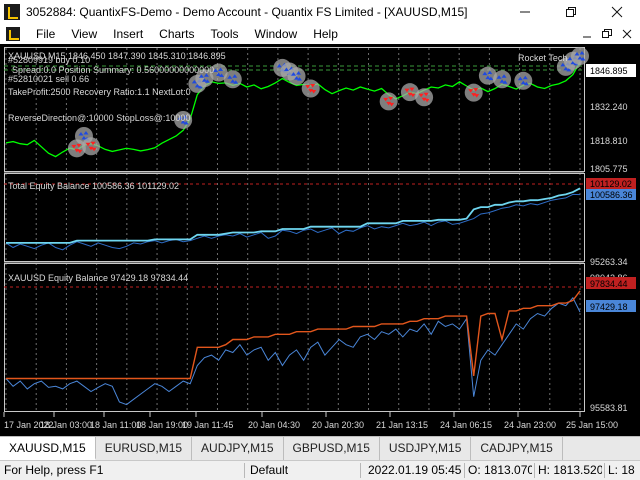  Describe the element at coordinates (225, 34) in the screenshot. I see `menu-tools: Tools` at that location.